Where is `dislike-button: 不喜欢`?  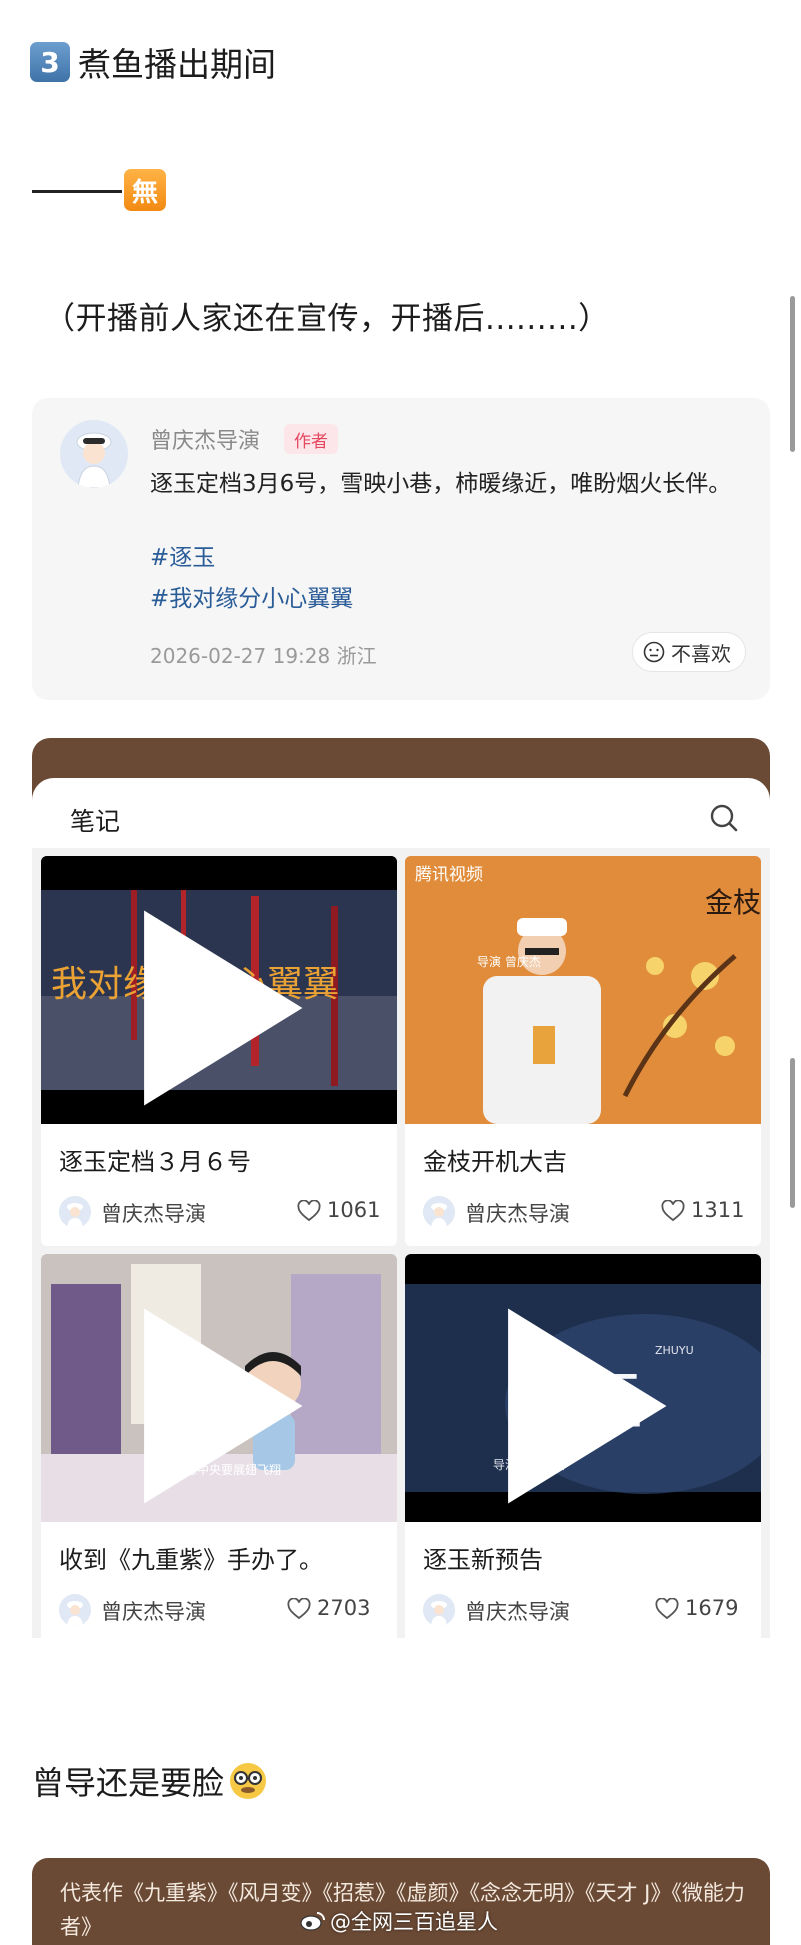 dislike-button: 不喜欢 is located at coordinates (689, 652).